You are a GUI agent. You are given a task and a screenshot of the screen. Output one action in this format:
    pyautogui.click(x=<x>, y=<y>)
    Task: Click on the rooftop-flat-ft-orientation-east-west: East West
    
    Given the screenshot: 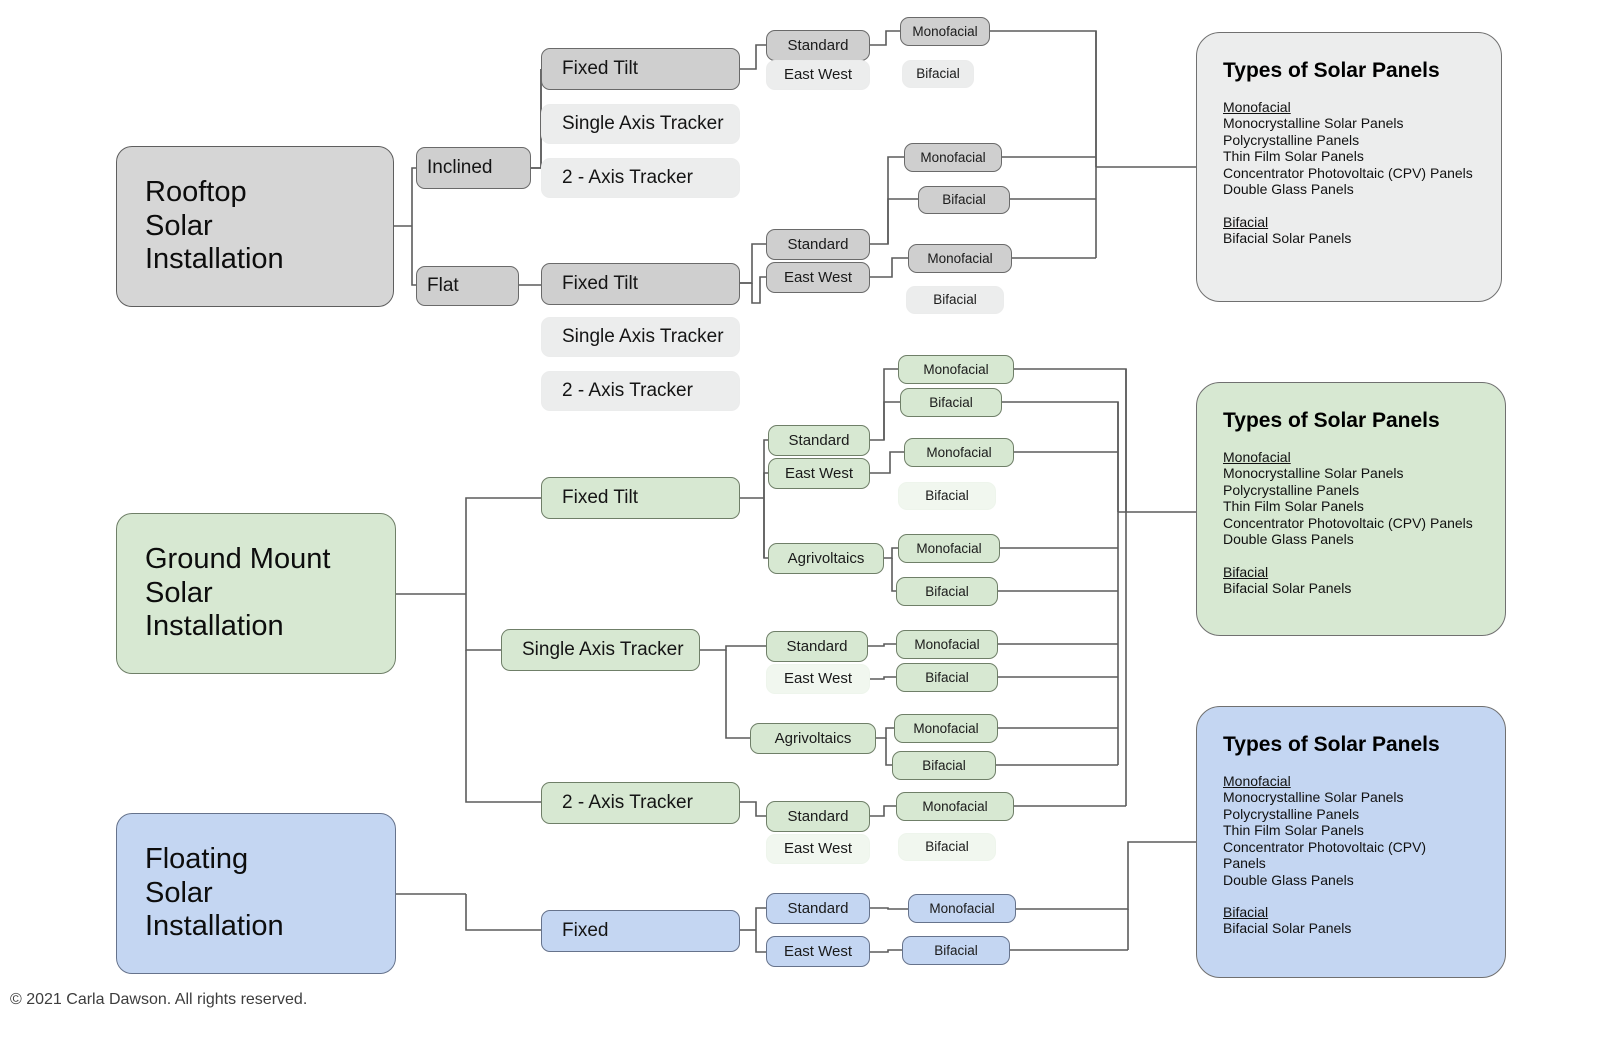 What is the action you would take?
    pyautogui.click(x=818, y=277)
    